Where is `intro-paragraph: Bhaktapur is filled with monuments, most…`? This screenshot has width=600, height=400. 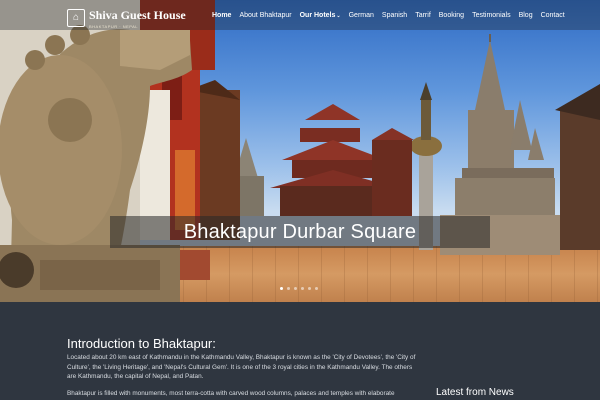
intro-paragraph: Bhaktapur is filled with monuments, most… is located at coordinates (231, 393).